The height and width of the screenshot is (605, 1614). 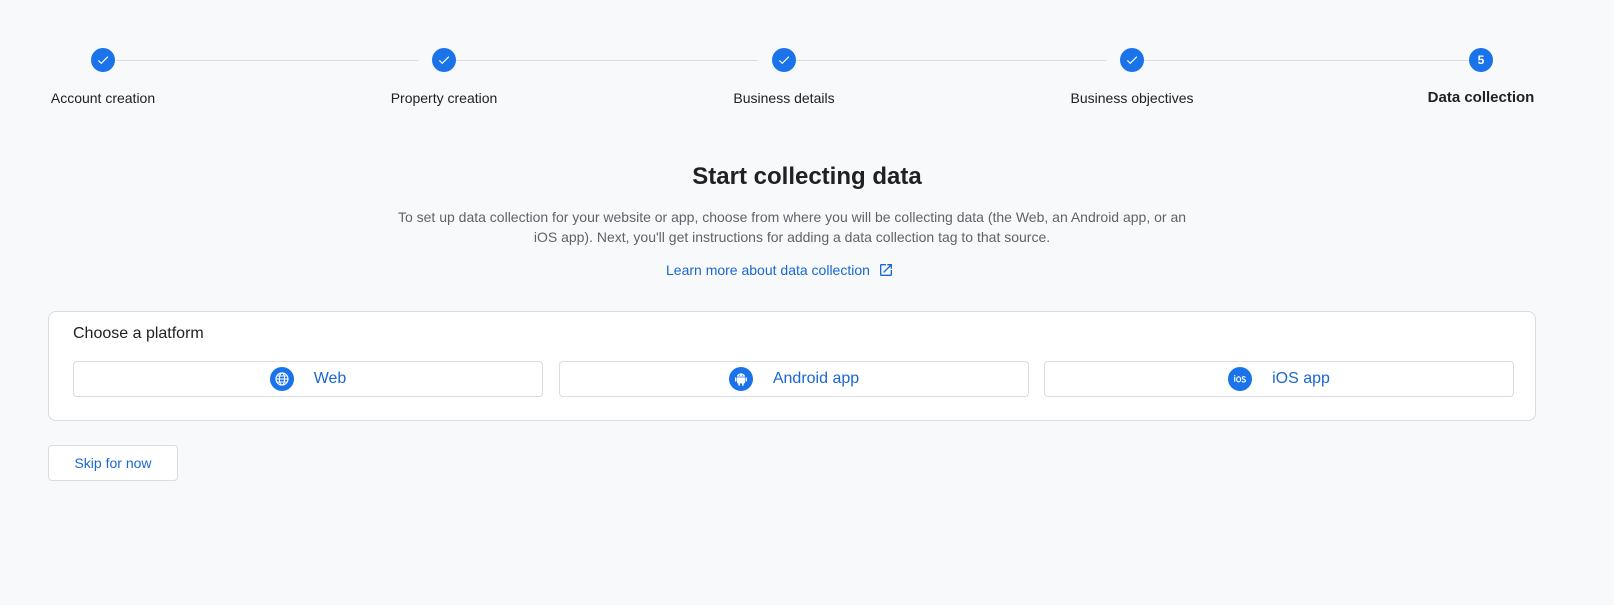 I want to click on step-label-business-objectives: Business objectives, so click(x=1132, y=98).